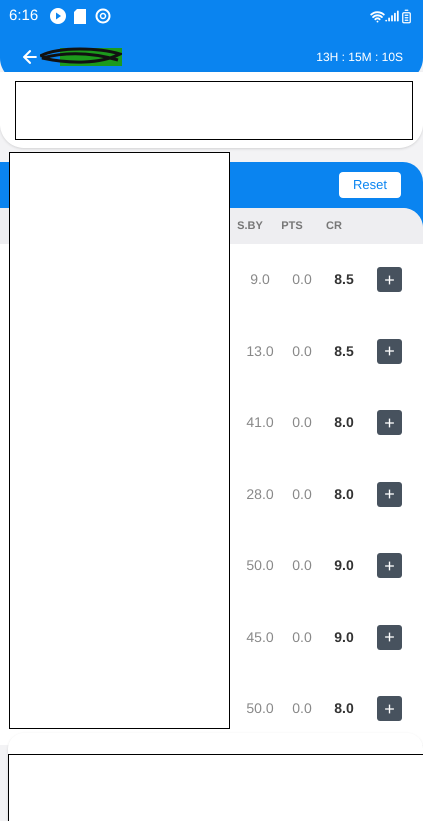 The height and width of the screenshot is (821, 423). I want to click on table-cell-text: 41.0, so click(260, 422).